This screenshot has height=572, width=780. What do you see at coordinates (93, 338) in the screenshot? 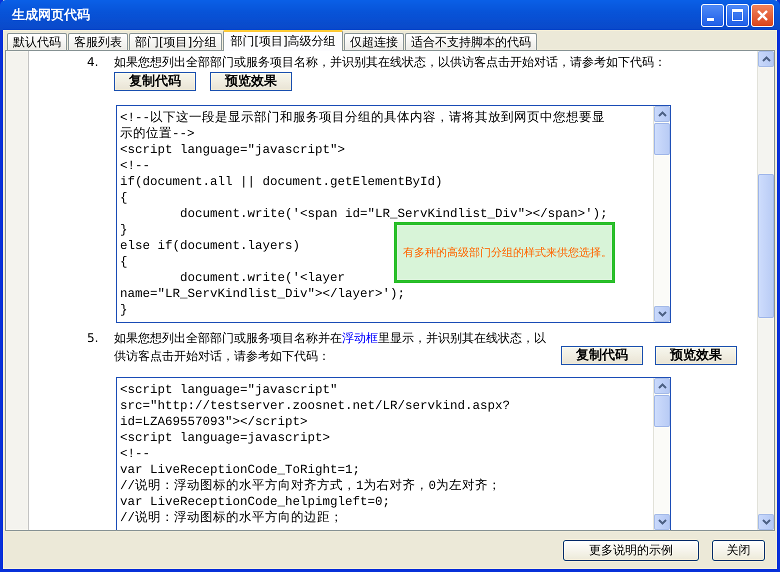
I see `item-number: 5.` at bounding box center [93, 338].